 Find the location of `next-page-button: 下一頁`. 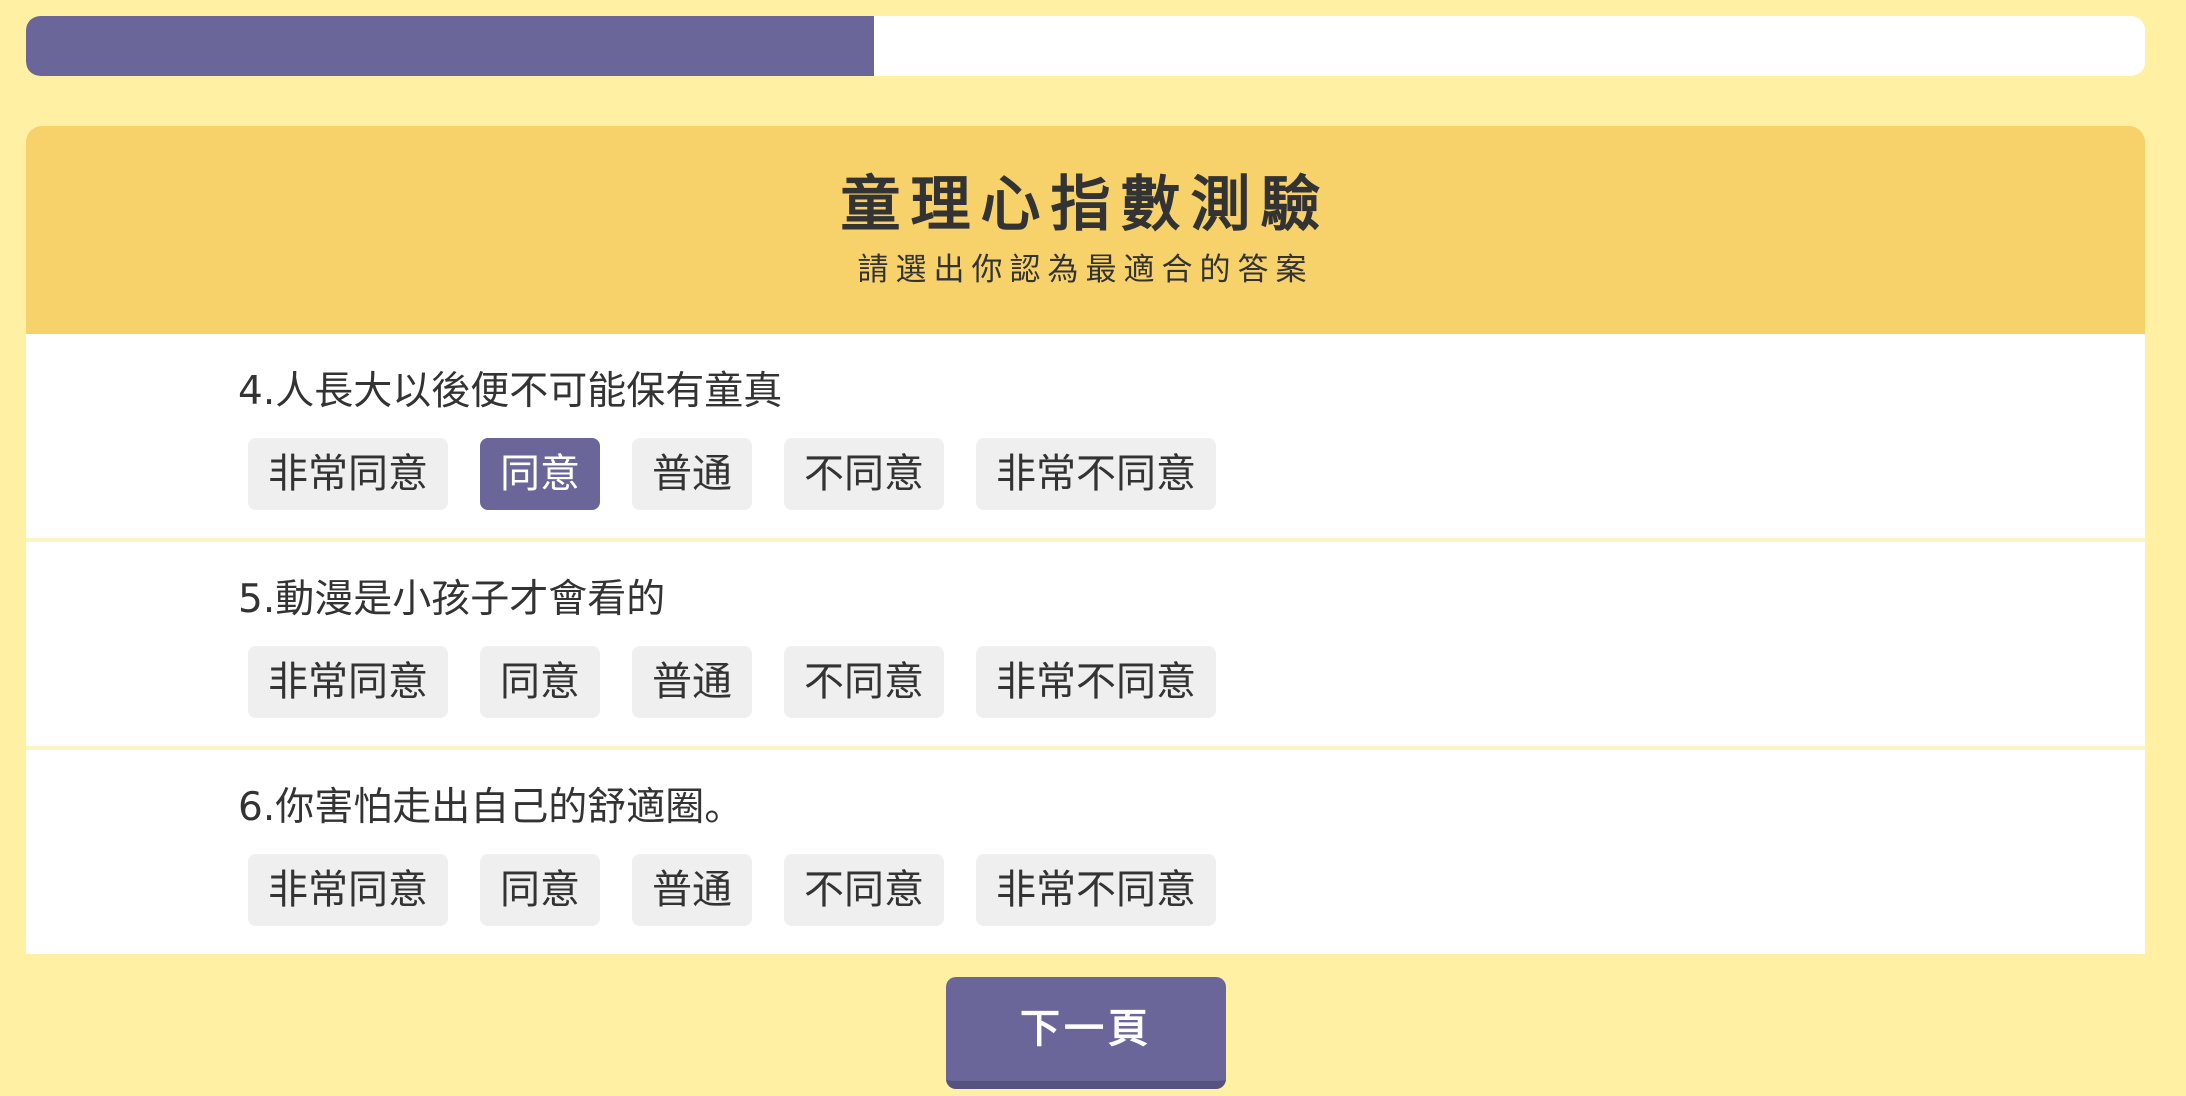

next-page-button: 下一頁 is located at coordinates (1086, 1033).